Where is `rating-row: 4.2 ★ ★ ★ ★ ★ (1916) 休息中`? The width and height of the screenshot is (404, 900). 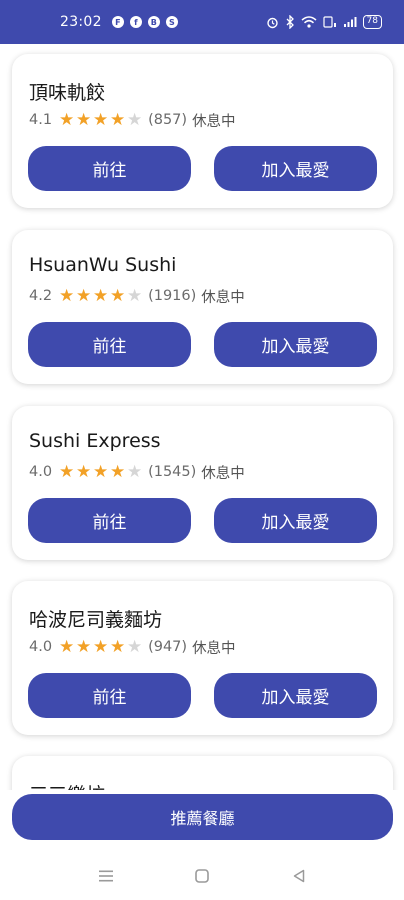 rating-row: 4.2 ★ ★ ★ ★ ★ (1916) 休息中 is located at coordinates (137, 296).